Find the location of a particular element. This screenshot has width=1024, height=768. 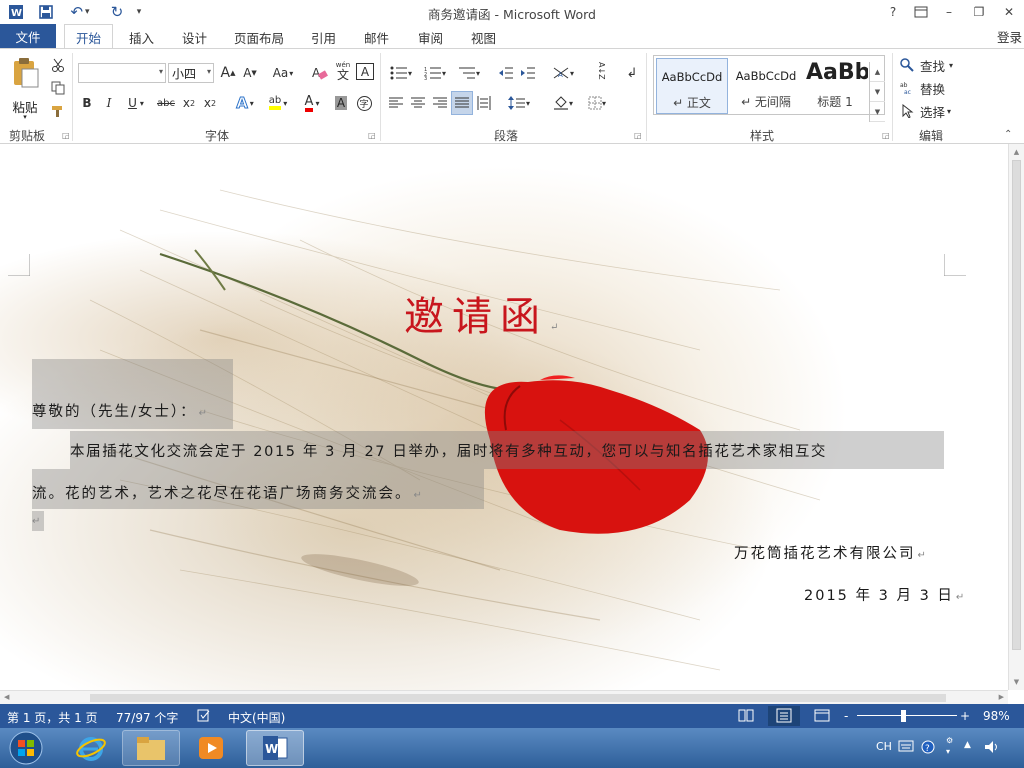

zoom-slider is located at coordinates (907, 715).